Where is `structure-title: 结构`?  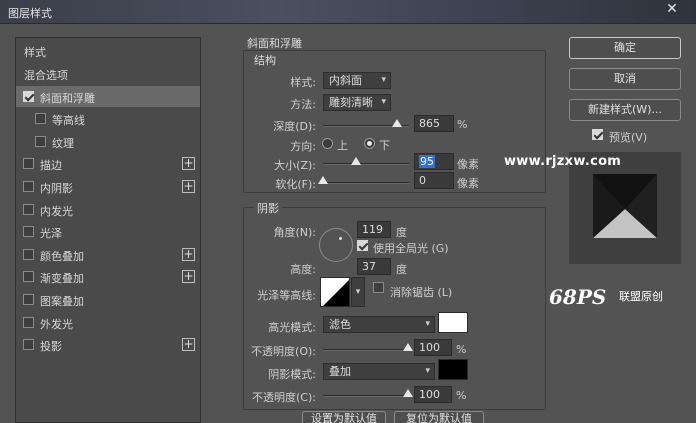
structure-title: 结构 is located at coordinates (265, 60).